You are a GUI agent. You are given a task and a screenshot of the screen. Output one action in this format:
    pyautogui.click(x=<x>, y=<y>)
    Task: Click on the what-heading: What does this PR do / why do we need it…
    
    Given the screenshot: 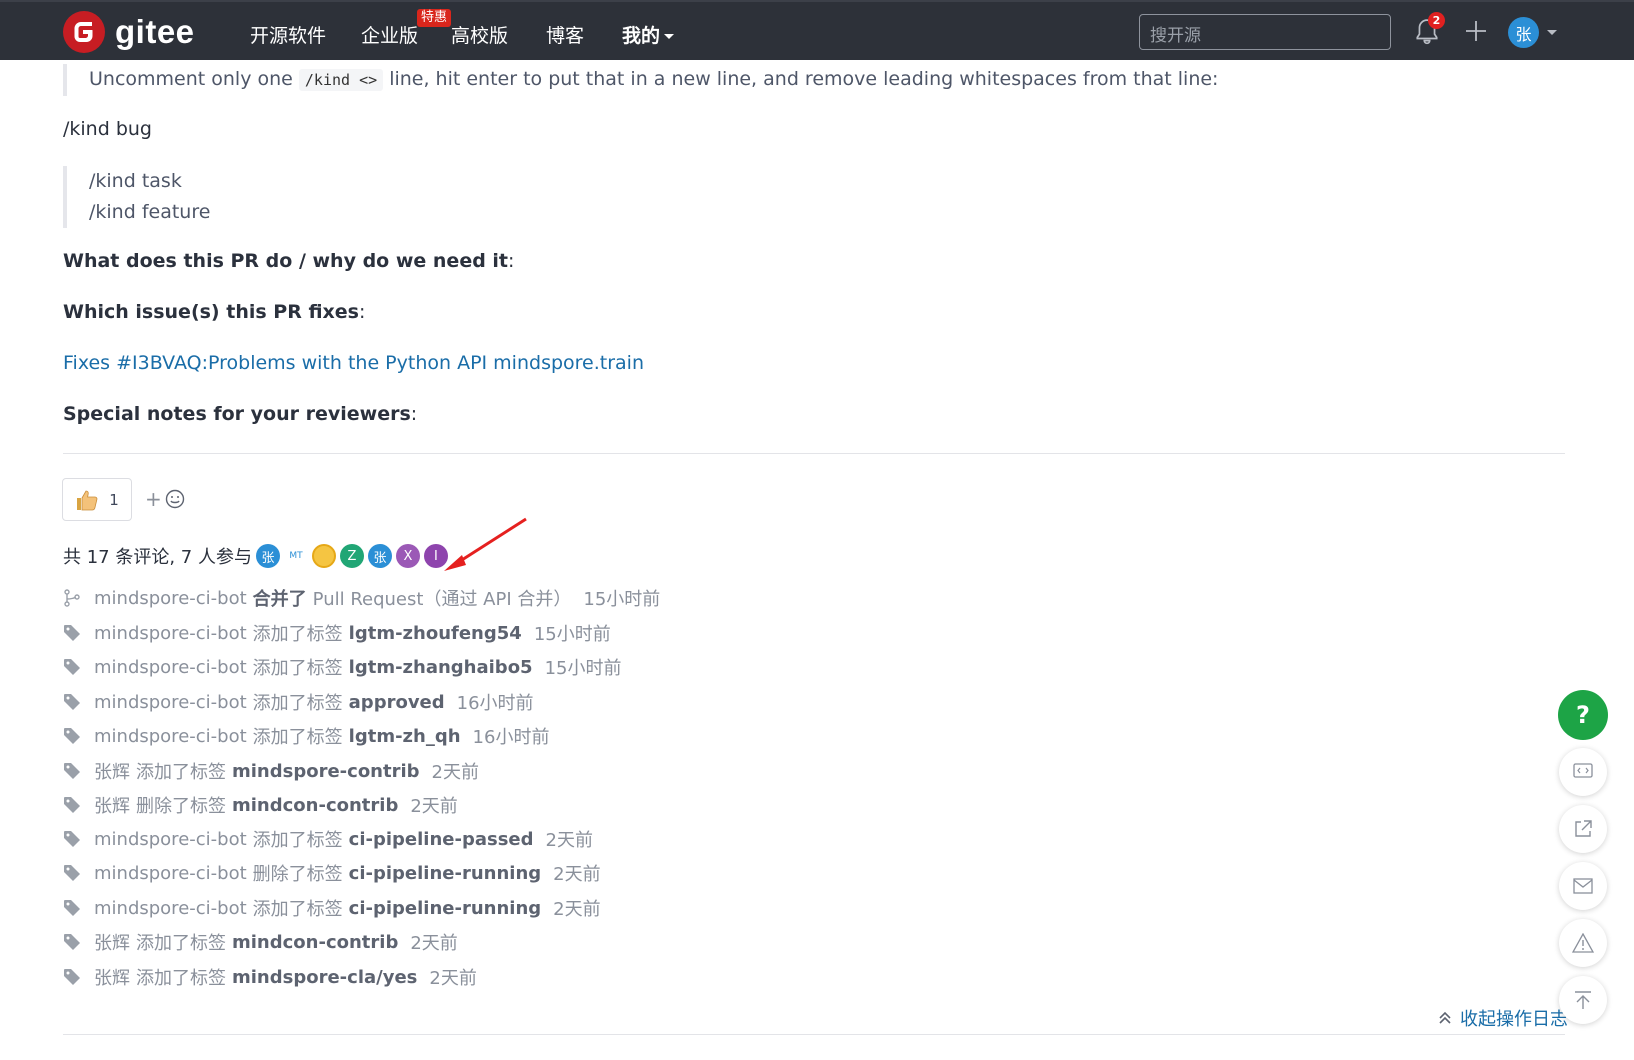 What is the action you would take?
    pyautogui.click(x=289, y=261)
    